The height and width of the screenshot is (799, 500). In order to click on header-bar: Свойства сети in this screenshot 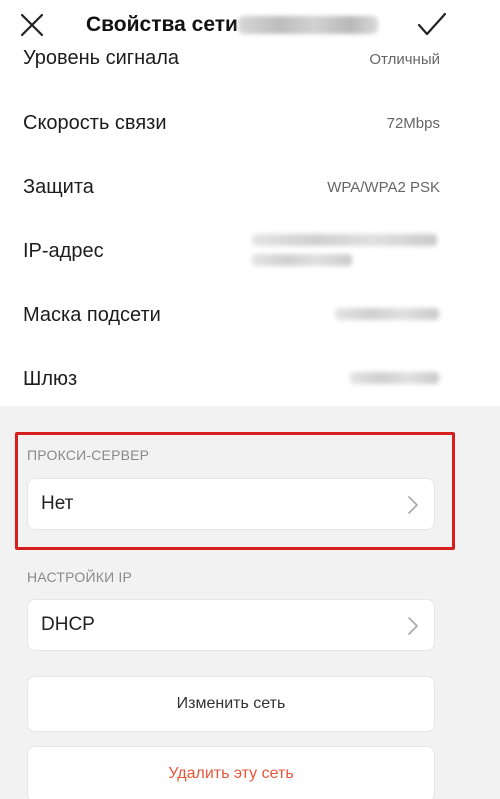, I will do `click(250, 25)`.